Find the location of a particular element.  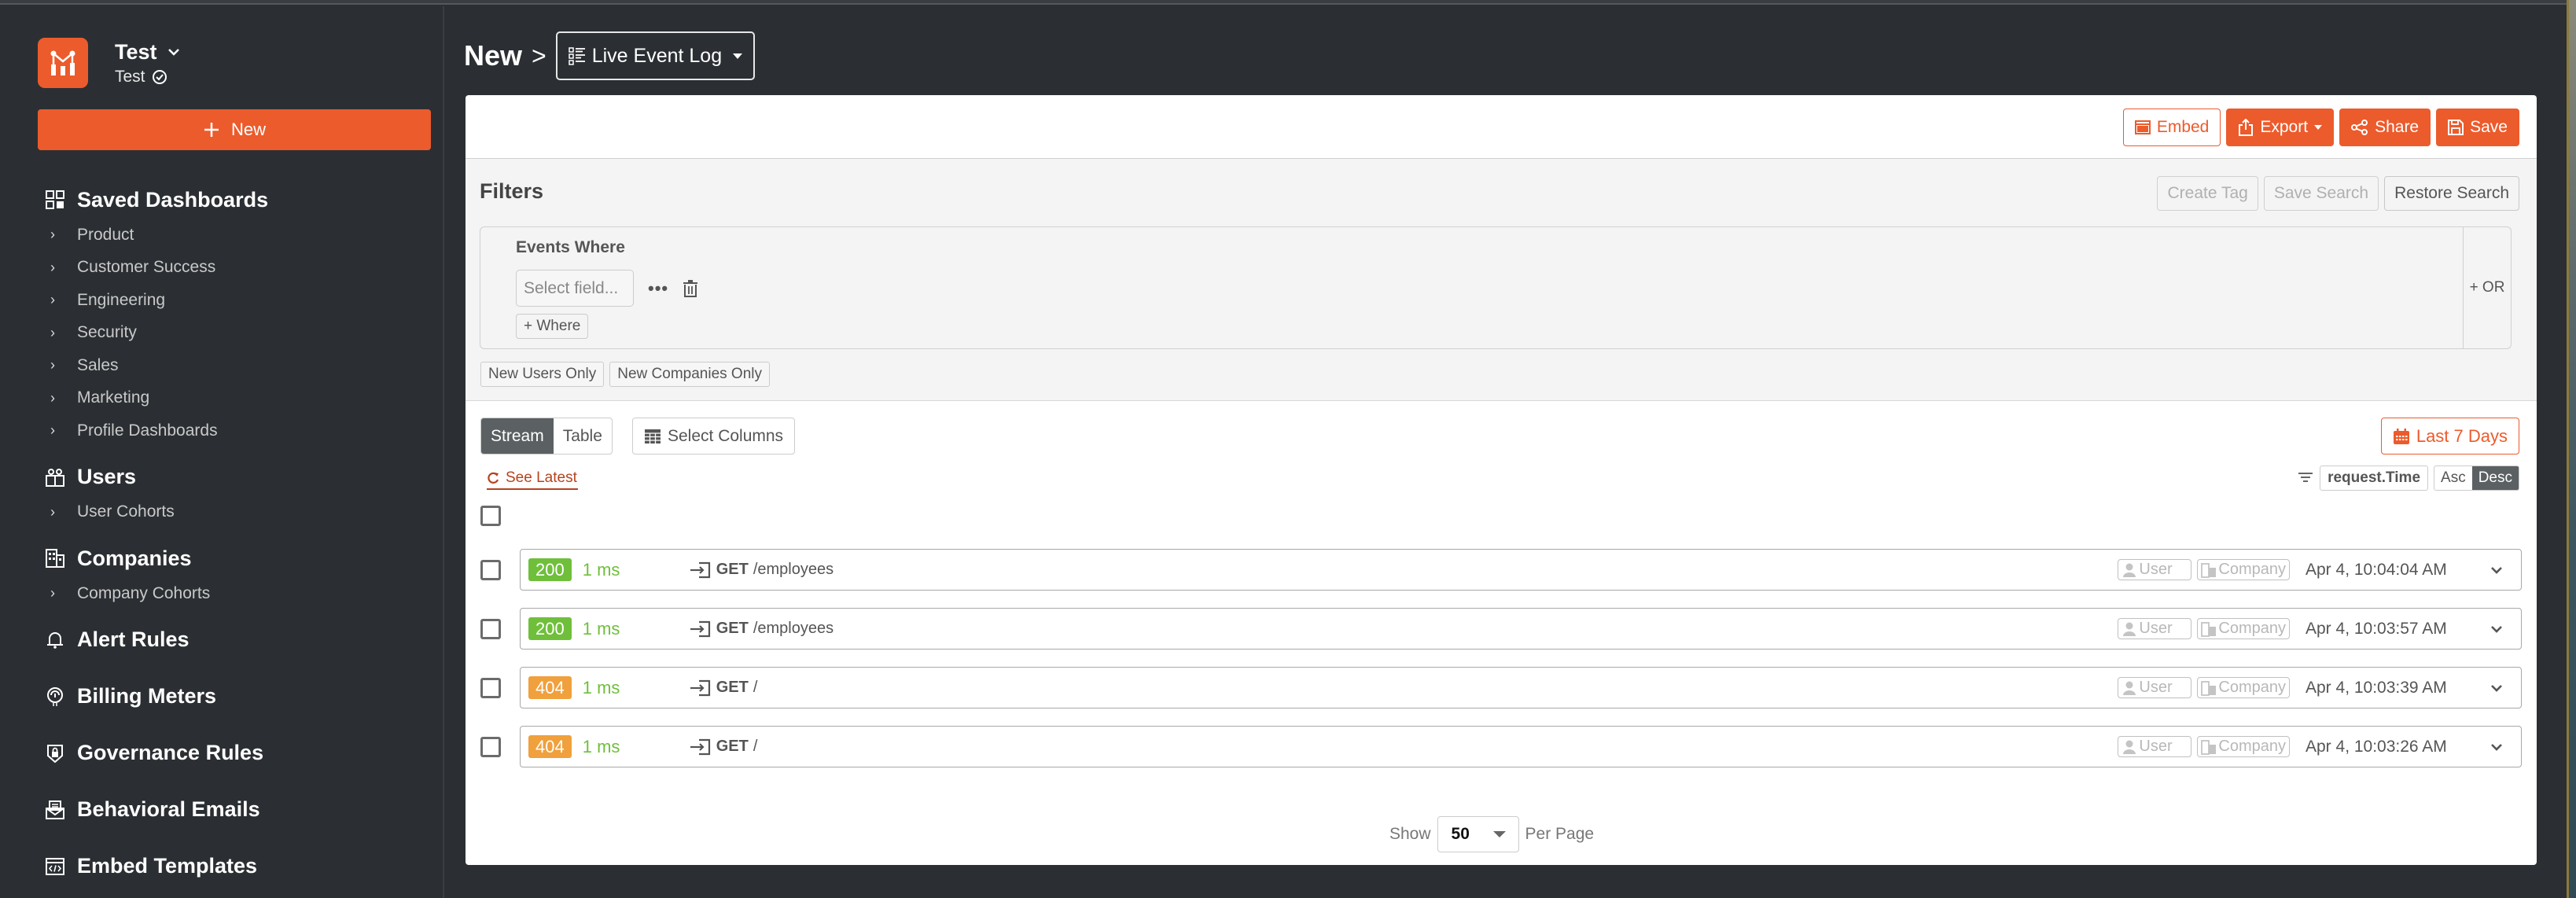

sidebar-item-product: › Product is located at coordinates (235, 236).